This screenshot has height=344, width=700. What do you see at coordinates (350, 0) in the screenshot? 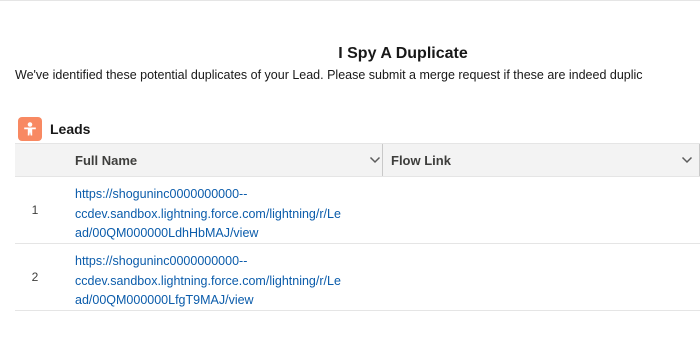
I see `top-divider` at bounding box center [350, 0].